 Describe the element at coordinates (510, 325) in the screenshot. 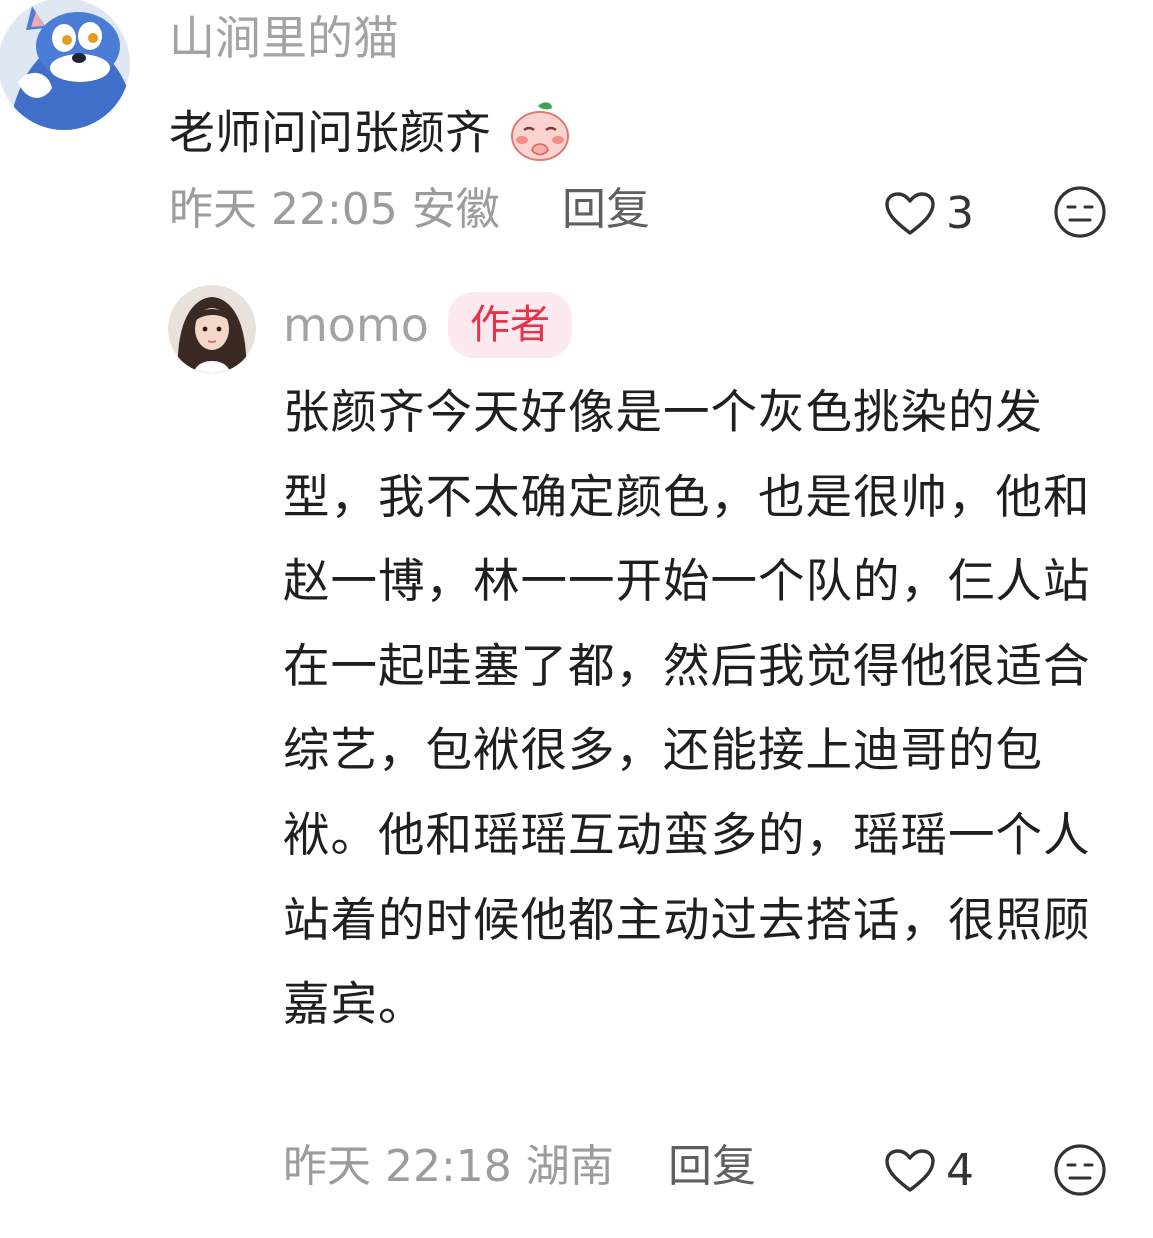

I see `author-badge: 作者` at that location.